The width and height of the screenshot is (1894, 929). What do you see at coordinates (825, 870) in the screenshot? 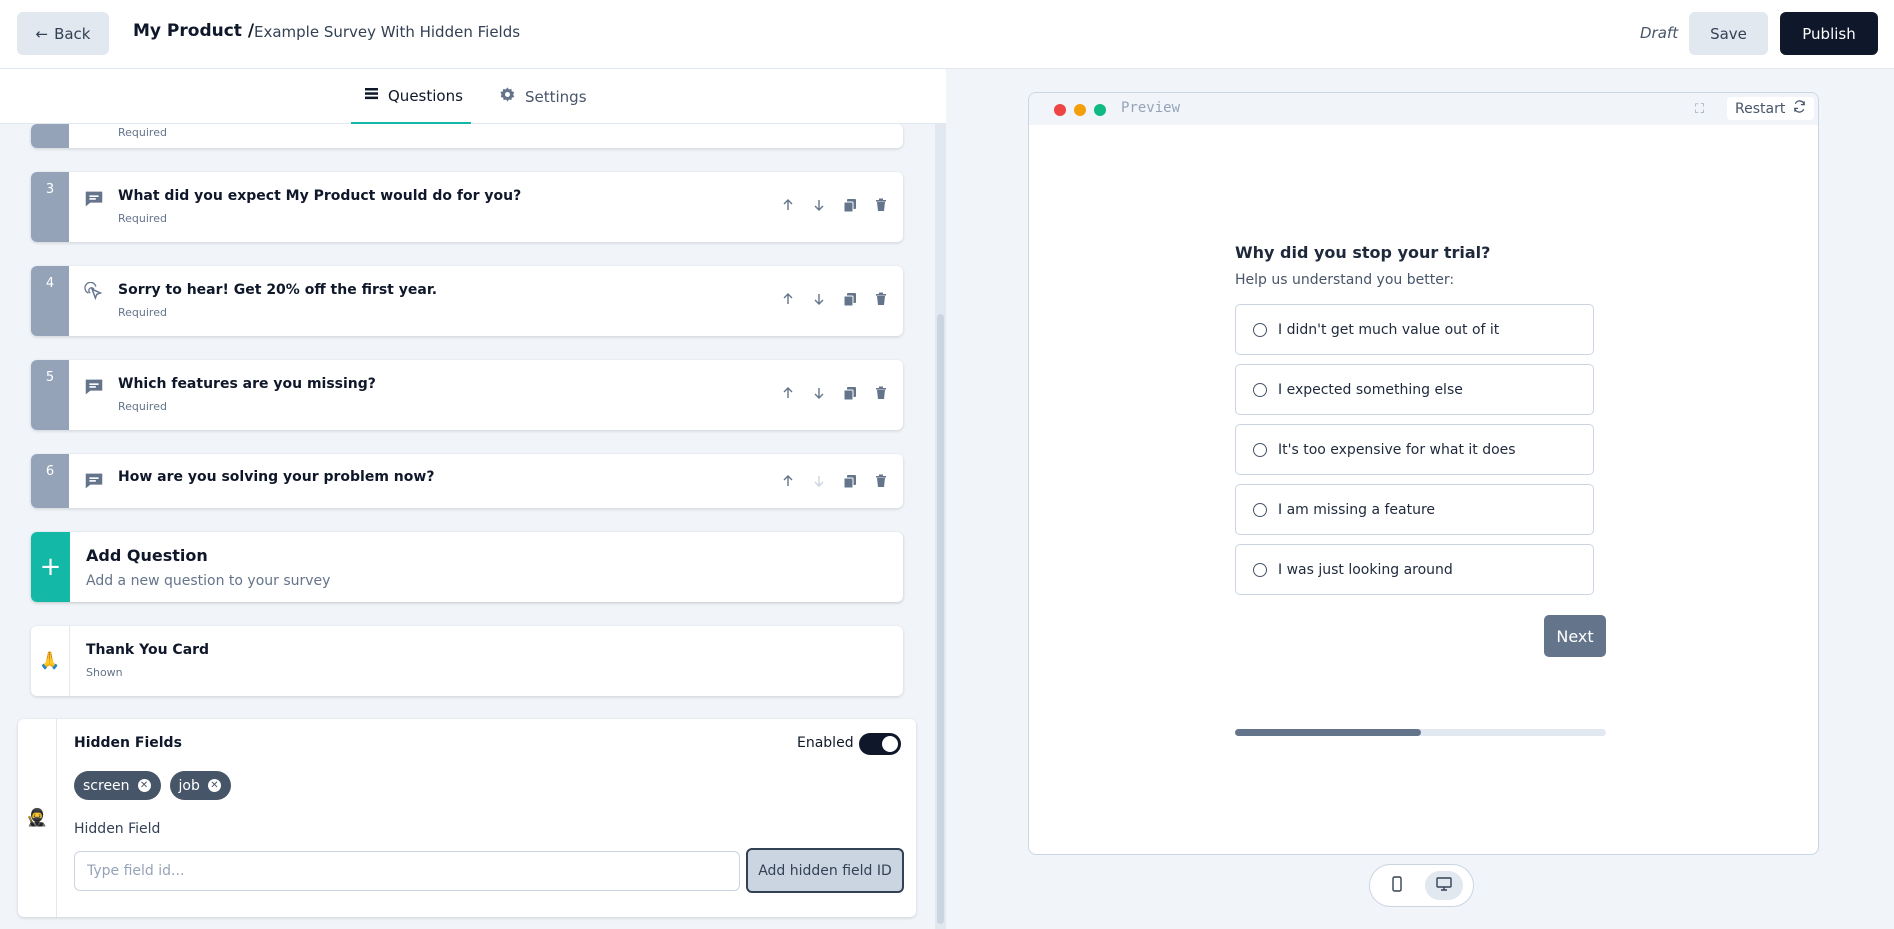
I see `add-hidden-field-button: Add hidden field ID` at bounding box center [825, 870].